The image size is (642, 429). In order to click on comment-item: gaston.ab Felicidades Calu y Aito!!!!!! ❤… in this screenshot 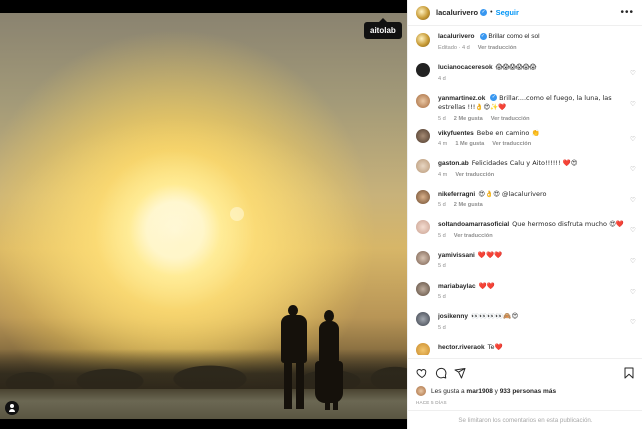, I will do `click(525, 168)`.